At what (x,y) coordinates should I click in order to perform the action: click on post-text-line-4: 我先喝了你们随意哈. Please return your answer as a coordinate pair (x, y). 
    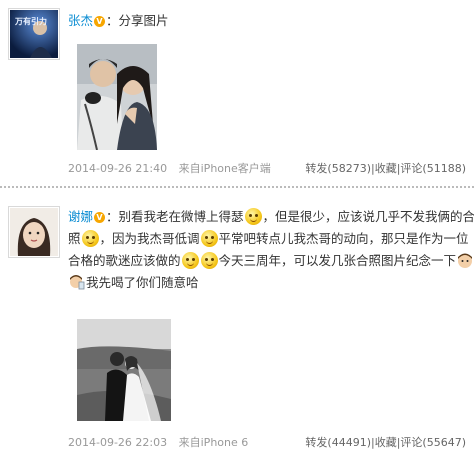
    Looking at the image, I should click on (267, 283).